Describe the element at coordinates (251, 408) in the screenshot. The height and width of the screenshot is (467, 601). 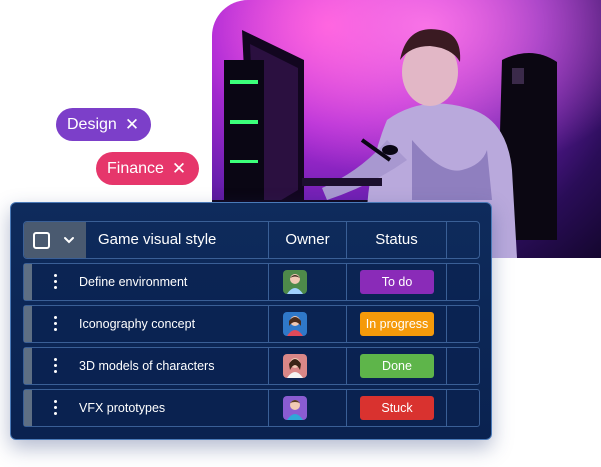
I see `table-row: VFX prototypes Stuck` at that location.